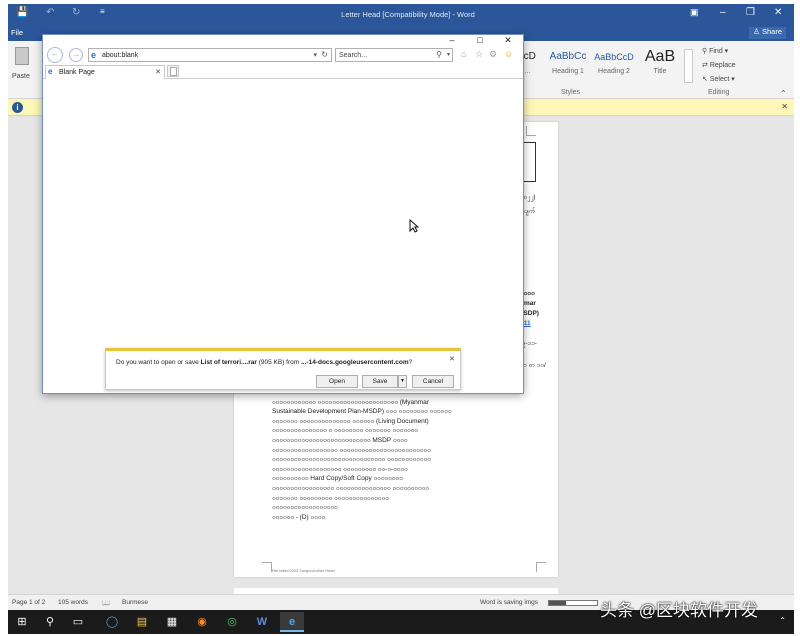 The width and height of the screenshot is (800, 636). I want to click on clipboard-icon, so click(22, 56).